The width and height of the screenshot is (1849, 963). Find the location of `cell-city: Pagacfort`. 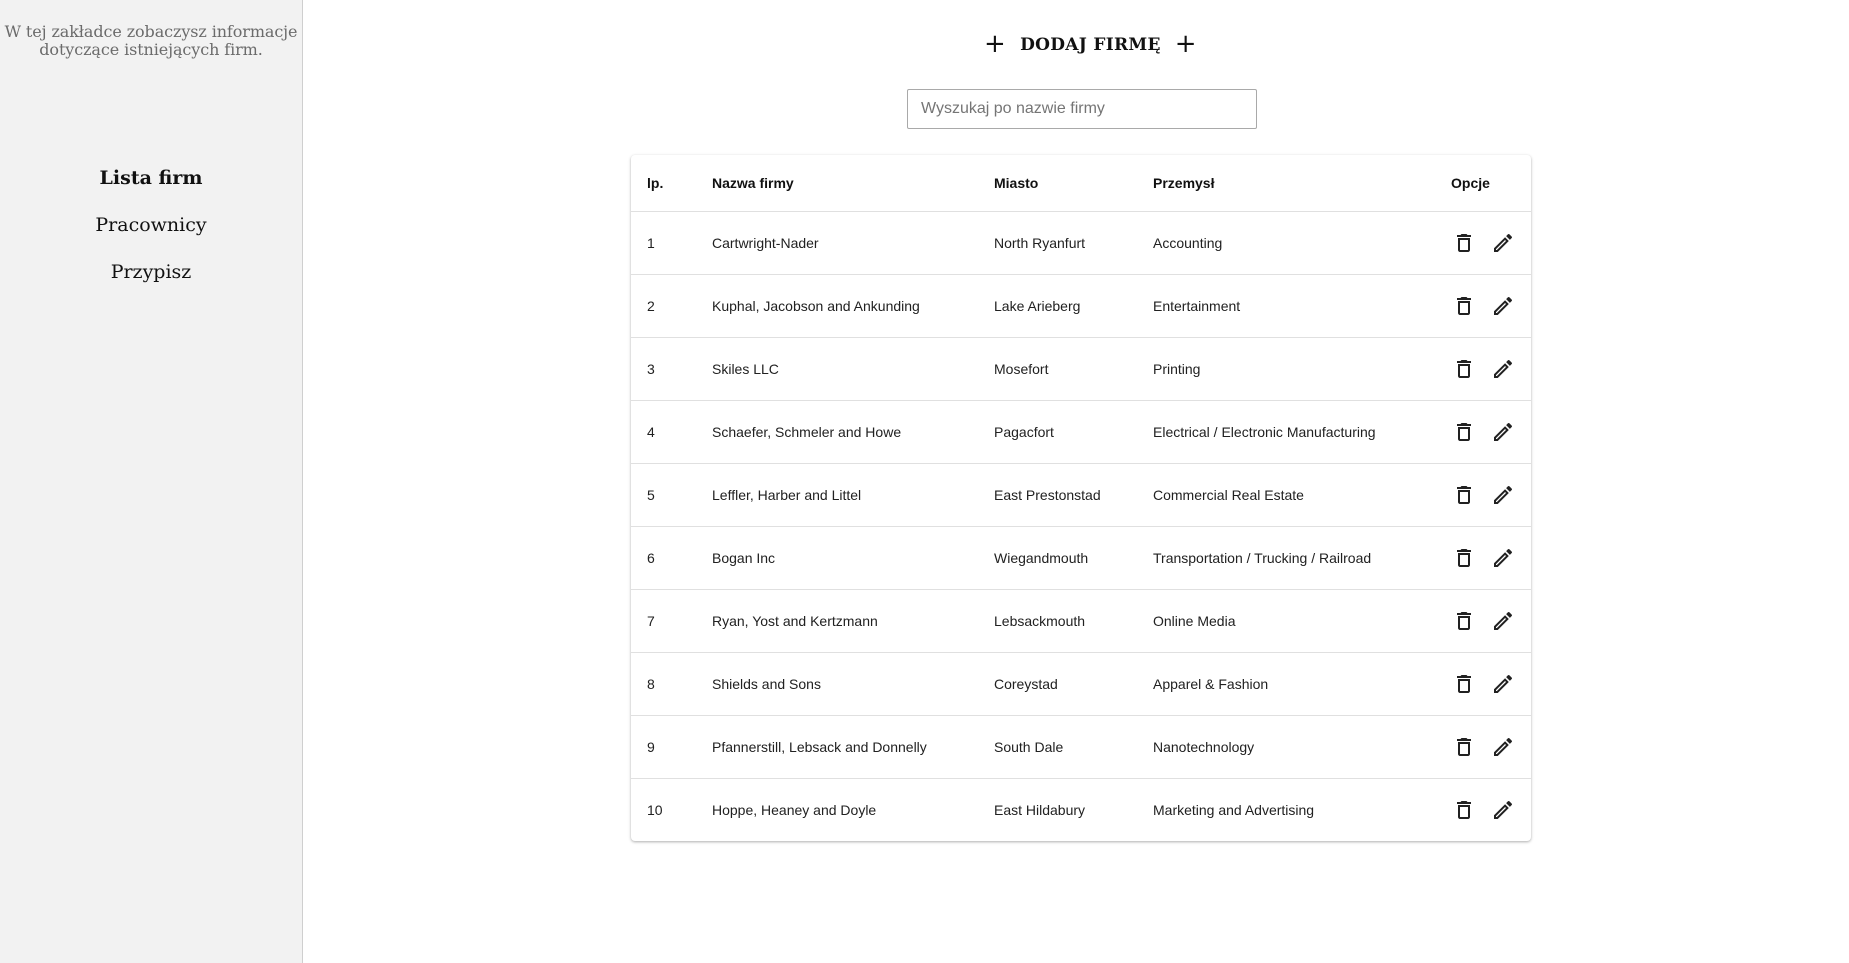

cell-city: Pagacfort is located at coordinates (1073, 432).